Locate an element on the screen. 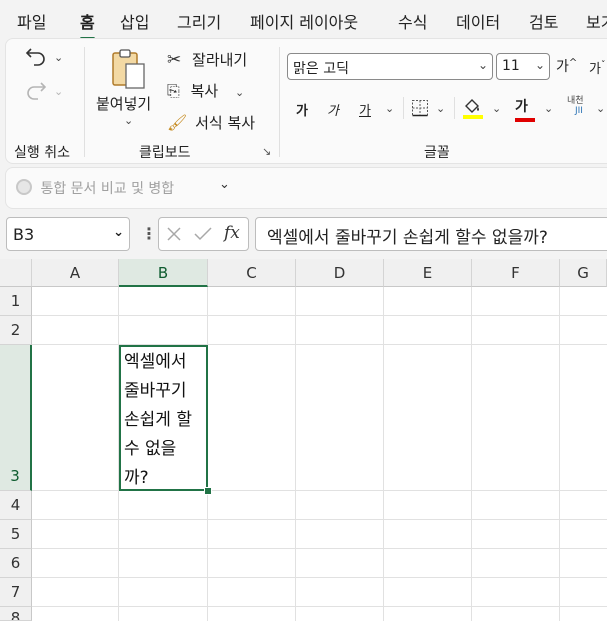 The height and width of the screenshot is (621, 607). column-header-c: C is located at coordinates (252, 273).